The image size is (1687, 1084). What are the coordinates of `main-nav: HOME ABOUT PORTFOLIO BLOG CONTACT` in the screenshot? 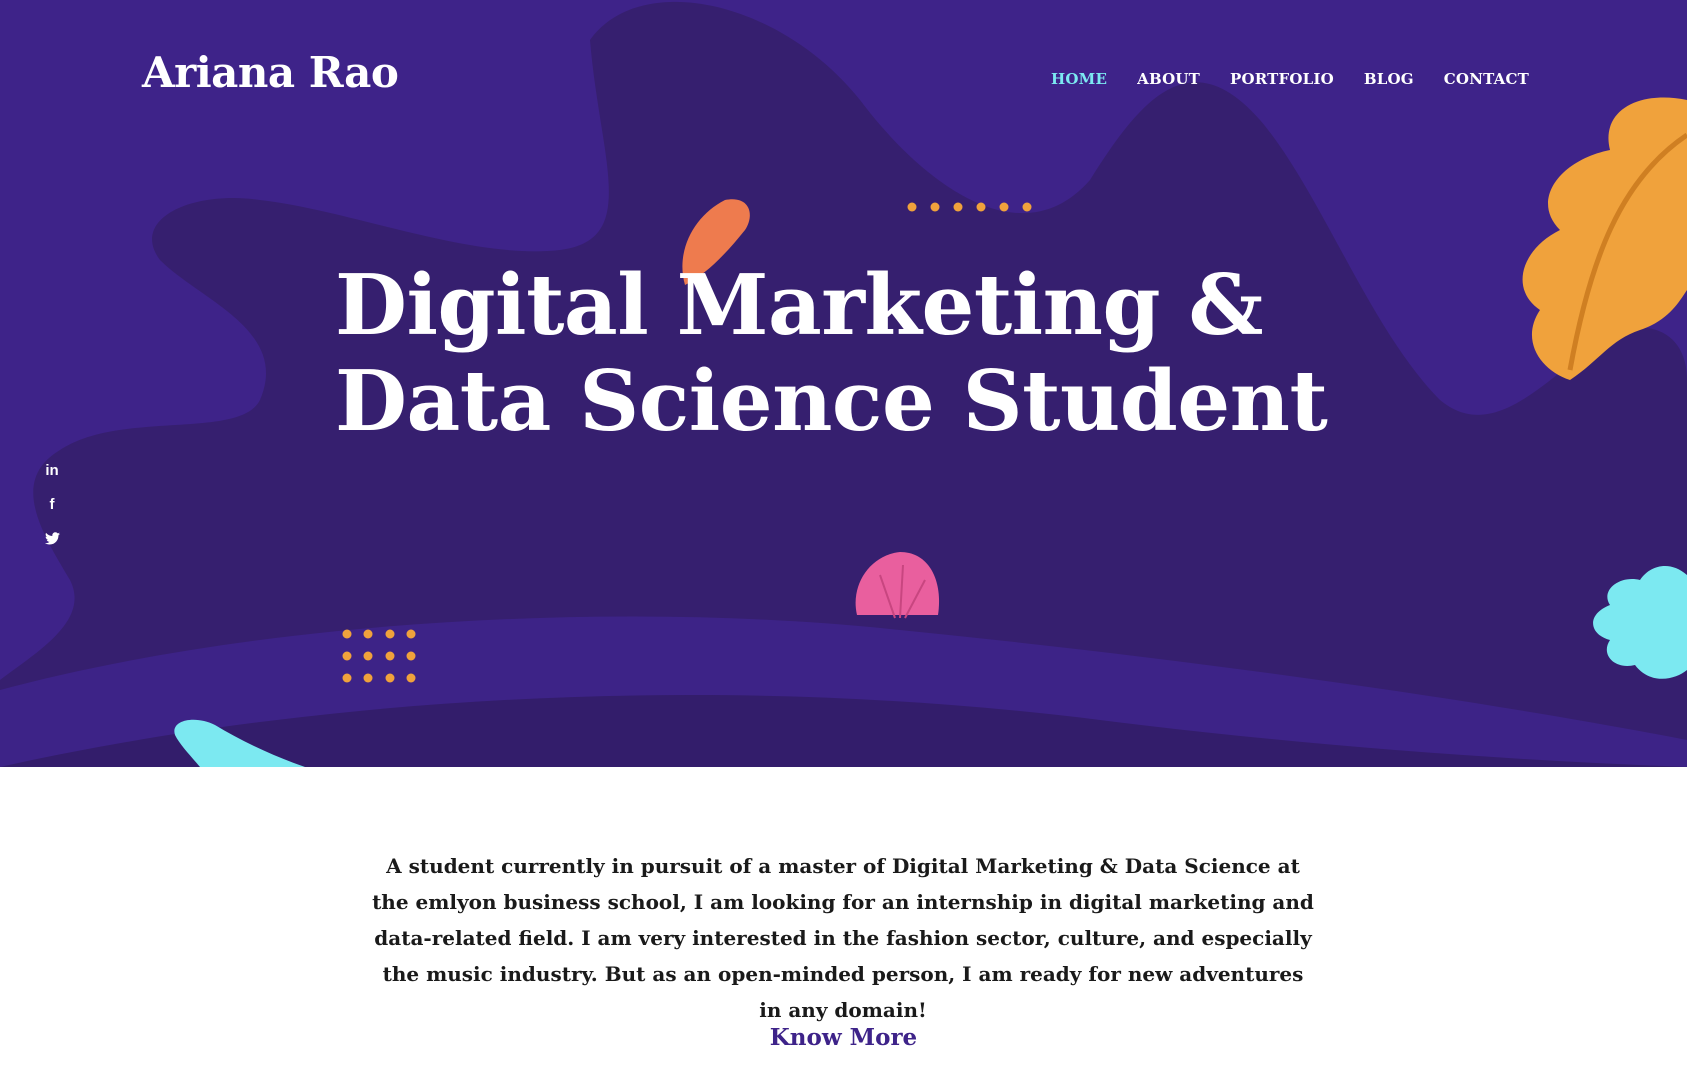 It's located at (1290, 79).